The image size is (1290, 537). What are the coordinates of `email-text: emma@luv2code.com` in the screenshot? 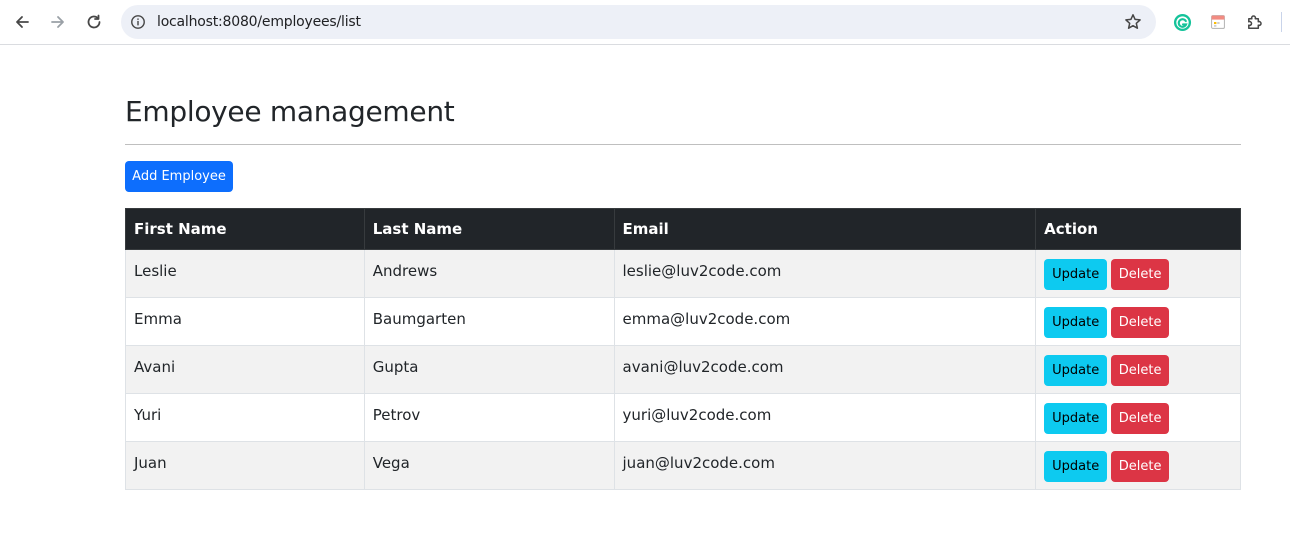 It's located at (706, 318).